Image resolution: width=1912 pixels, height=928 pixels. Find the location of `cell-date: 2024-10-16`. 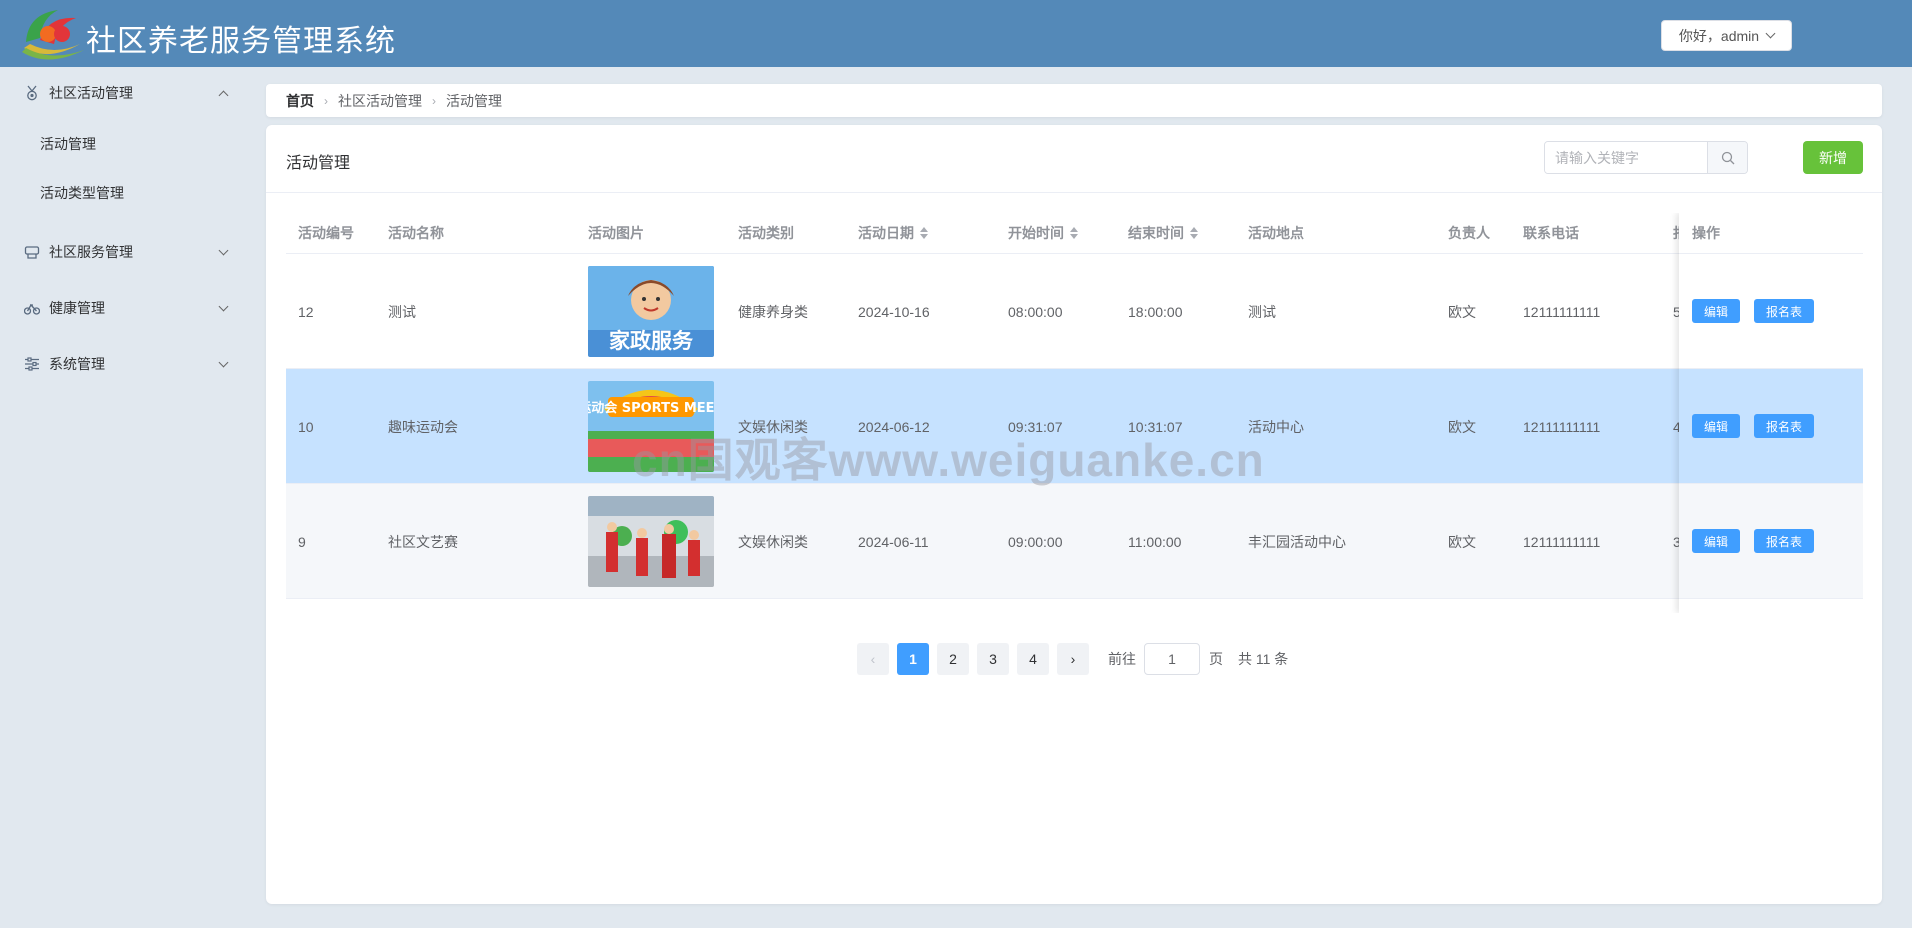

cell-date: 2024-10-16 is located at coordinates (894, 311).